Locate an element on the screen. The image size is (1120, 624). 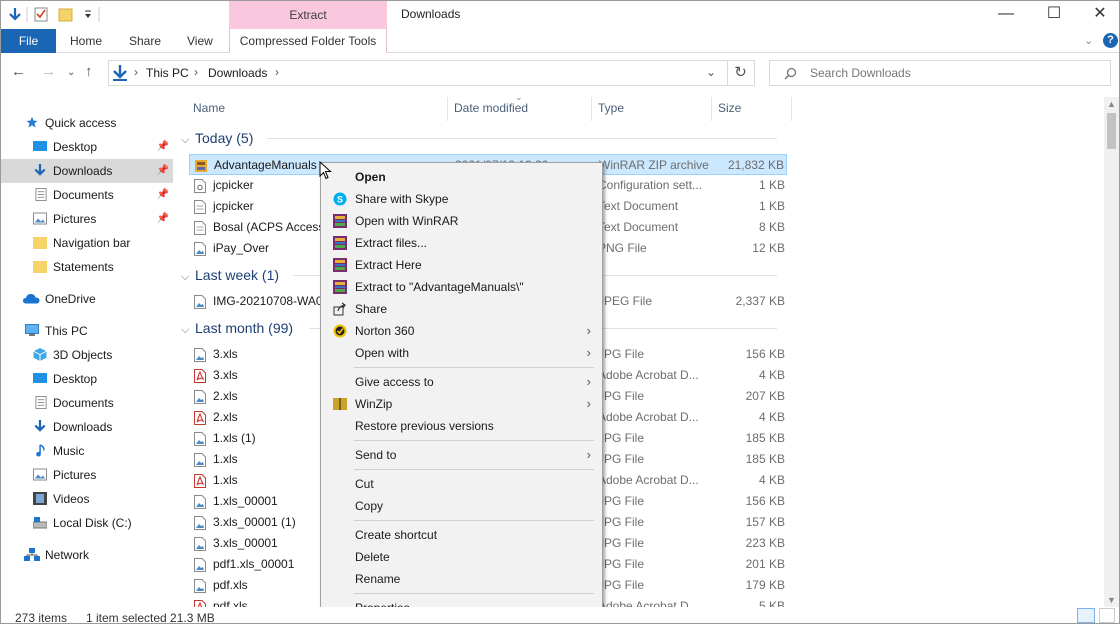
file-size: 201 KB is located at coordinates (765, 564).